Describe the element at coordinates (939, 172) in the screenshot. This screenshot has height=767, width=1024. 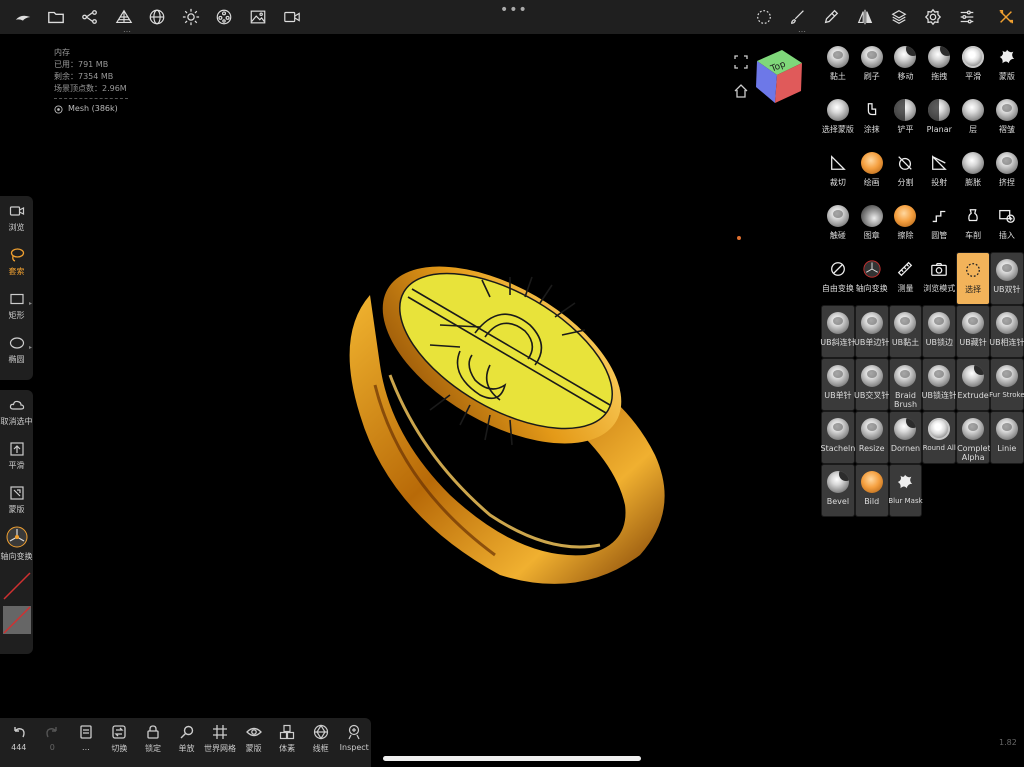
I see `brush-15: 投射` at that location.